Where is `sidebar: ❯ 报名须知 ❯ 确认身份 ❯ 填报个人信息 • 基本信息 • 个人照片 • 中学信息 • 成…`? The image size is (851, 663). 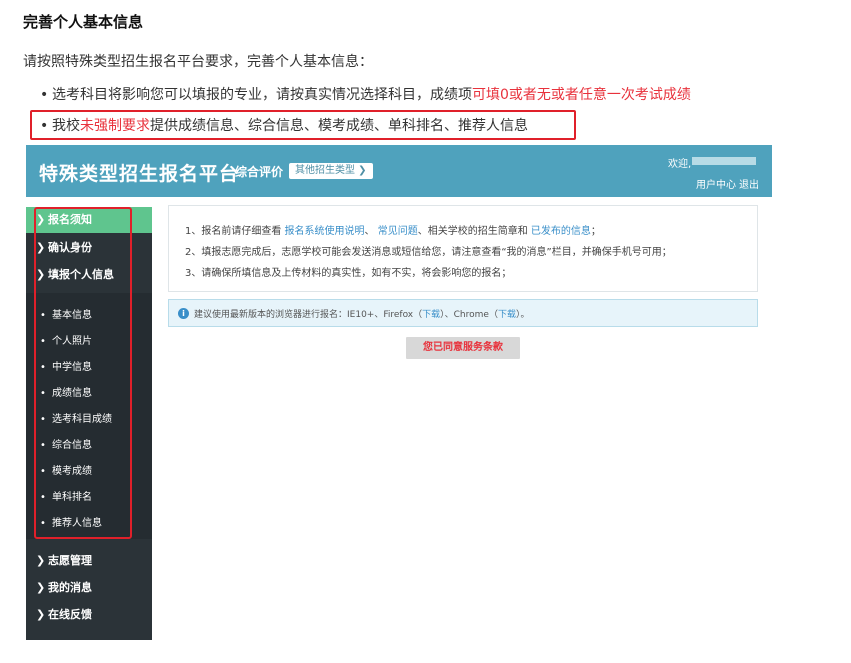 sidebar: ❯ 报名须知 ❯ 确认身份 ❯ 填报个人信息 • 基本信息 • 个人照片 • 中学信息 • 成… is located at coordinates (89, 423).